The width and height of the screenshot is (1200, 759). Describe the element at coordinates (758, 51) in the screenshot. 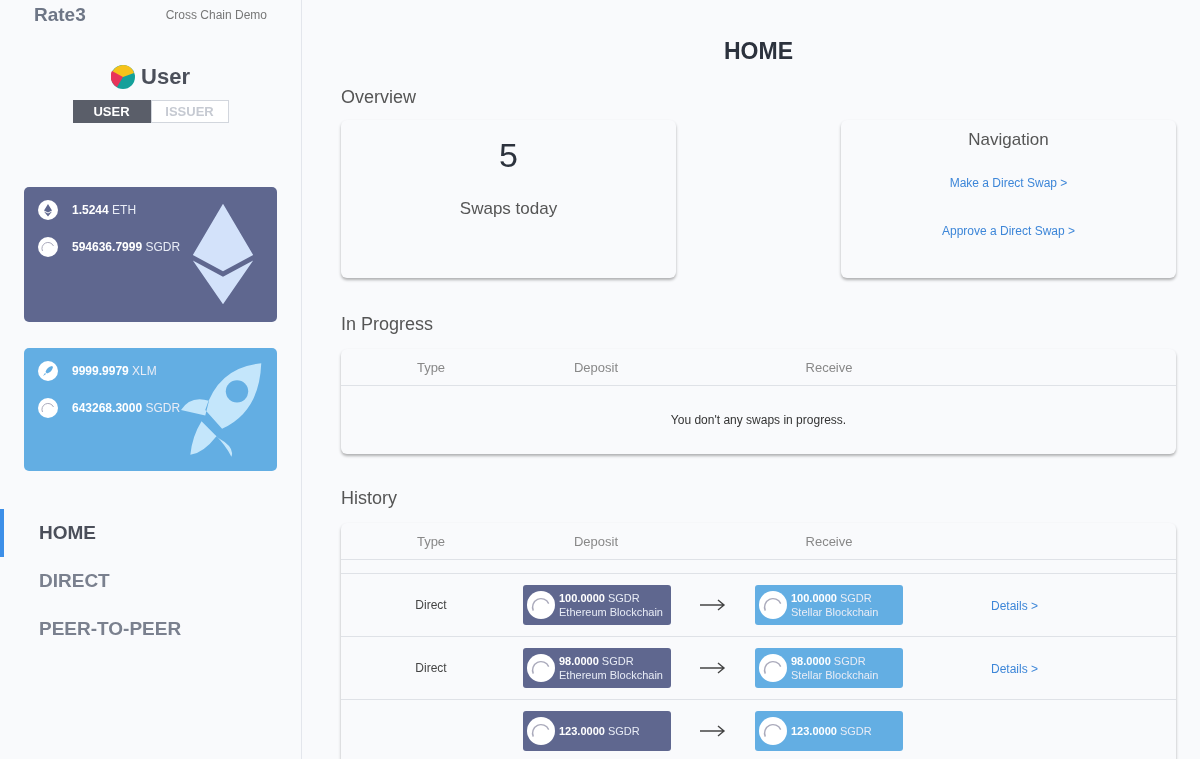

I see `page-title: HOME` at that location.